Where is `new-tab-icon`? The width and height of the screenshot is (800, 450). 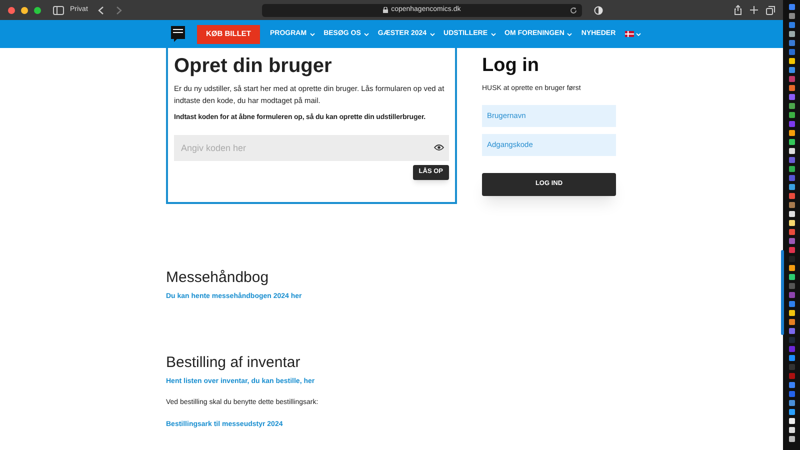
new-tab-icon is located at coordinates (754, 10).